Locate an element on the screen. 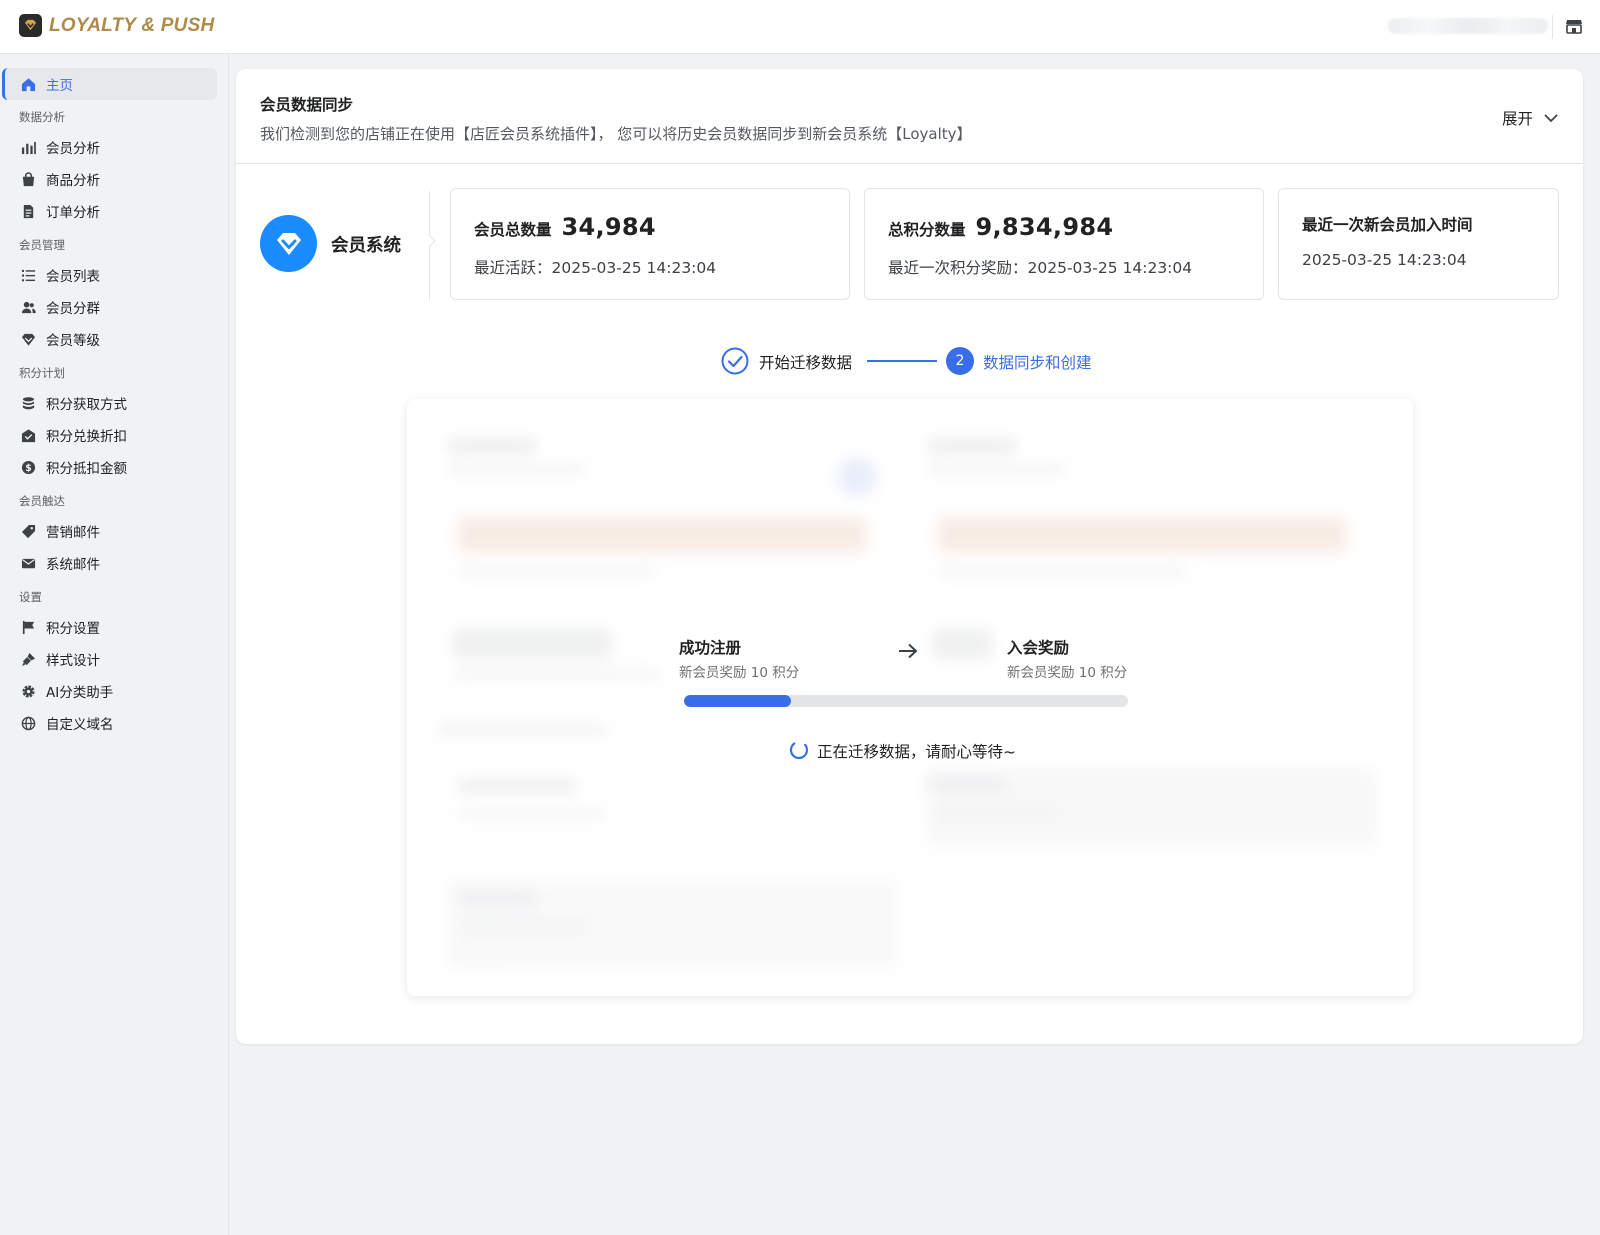  sidebar-section-members: 会员管理 is located at coordinates (42, 245).